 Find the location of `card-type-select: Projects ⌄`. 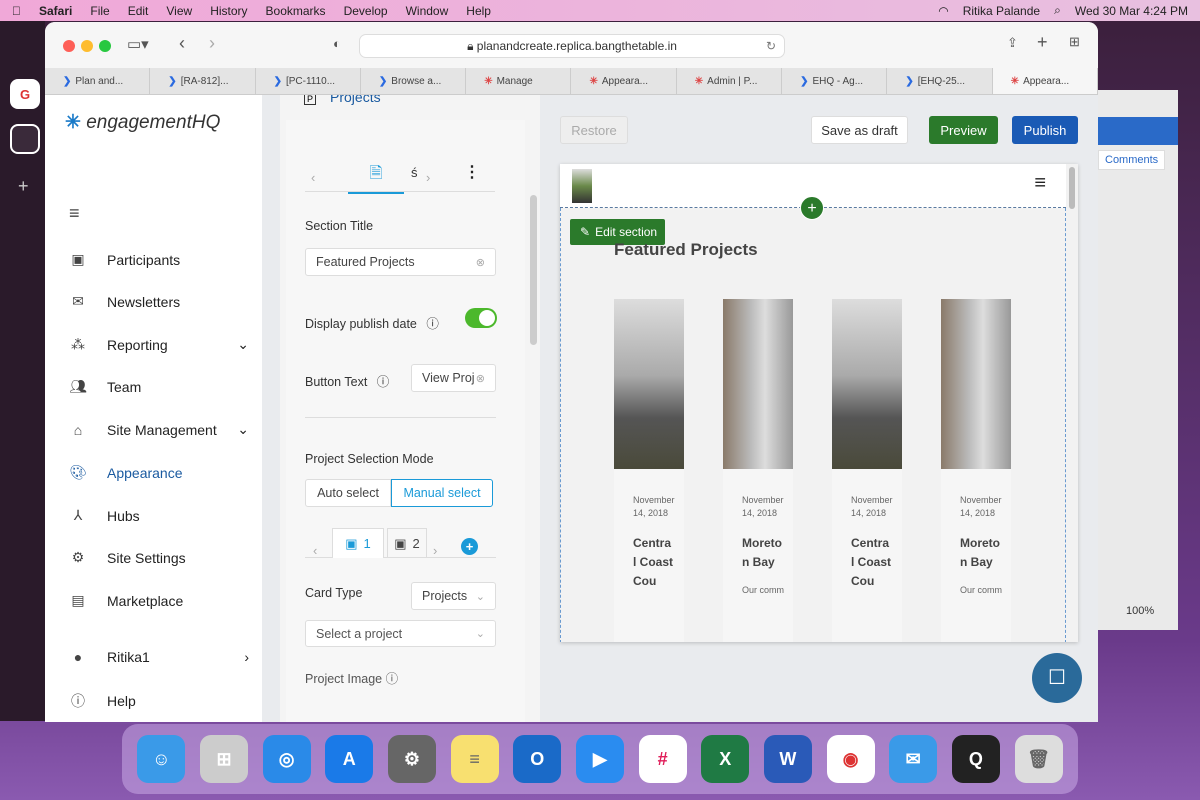

card-type-select: Projects ⌄ is located at coordinates (453, 596).